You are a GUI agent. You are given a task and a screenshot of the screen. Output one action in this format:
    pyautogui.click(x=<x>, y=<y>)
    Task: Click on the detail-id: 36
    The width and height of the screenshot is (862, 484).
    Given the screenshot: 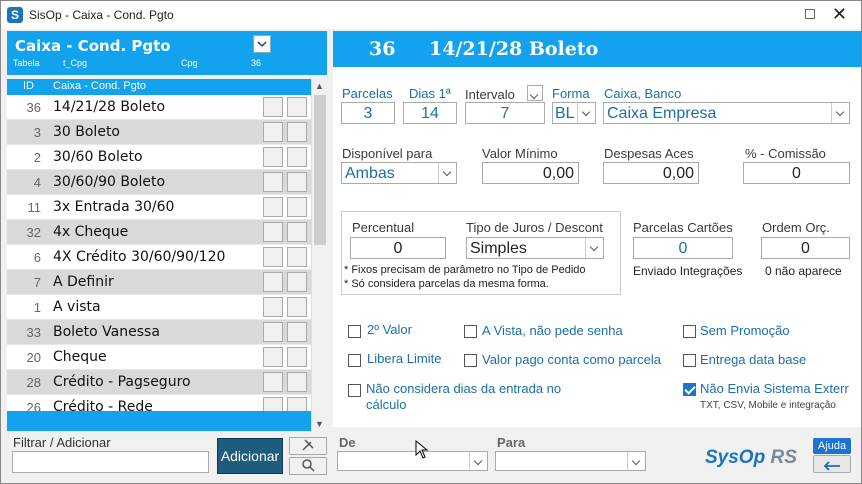 What is the action you would take?
    pyautogui.click(x=382, y=49)
    